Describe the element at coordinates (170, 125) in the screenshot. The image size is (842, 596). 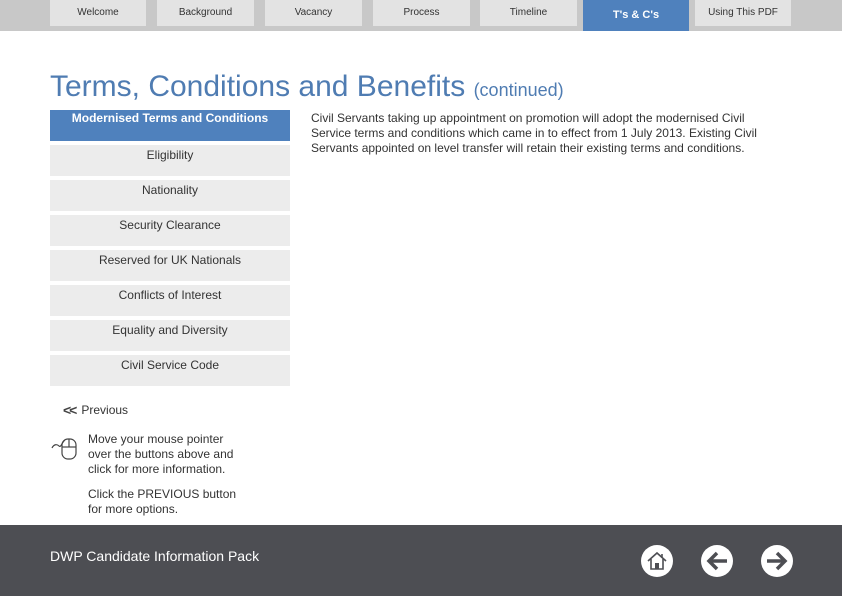
I see `menu-item-modernised-terms: Modernised Terms and Conditions` at that location.